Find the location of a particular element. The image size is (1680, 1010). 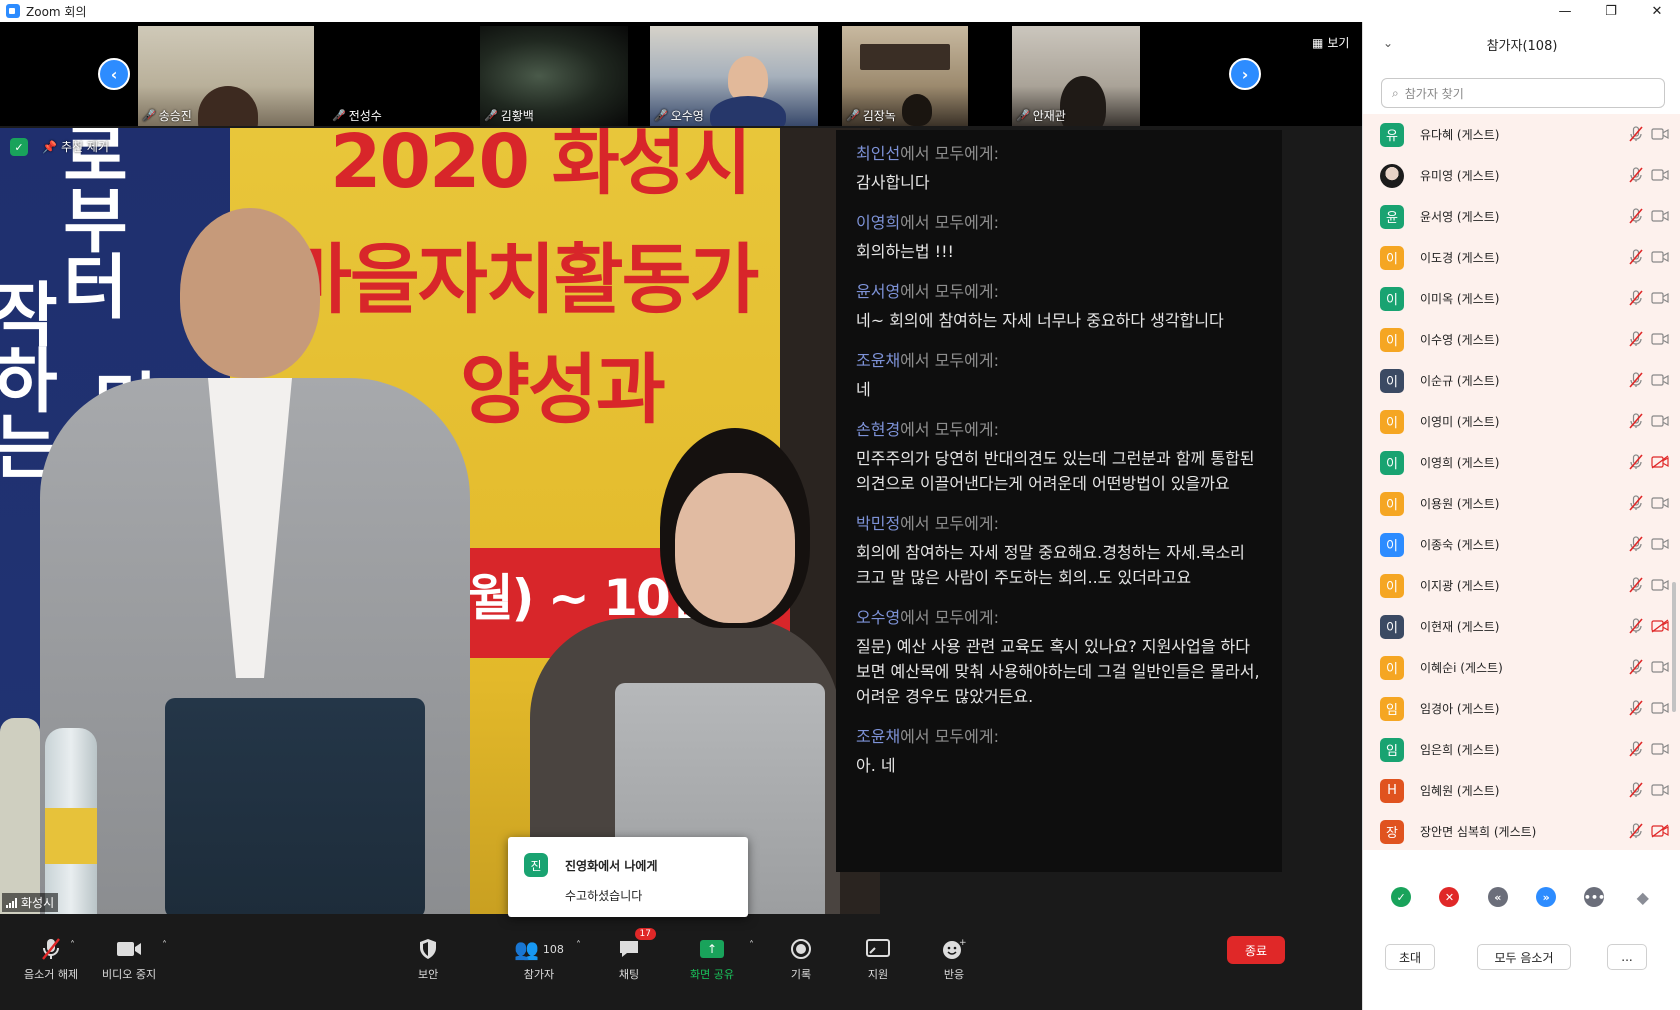

participant-row: 이 이현재 (게스트) is located at coordinates (1521, 626).